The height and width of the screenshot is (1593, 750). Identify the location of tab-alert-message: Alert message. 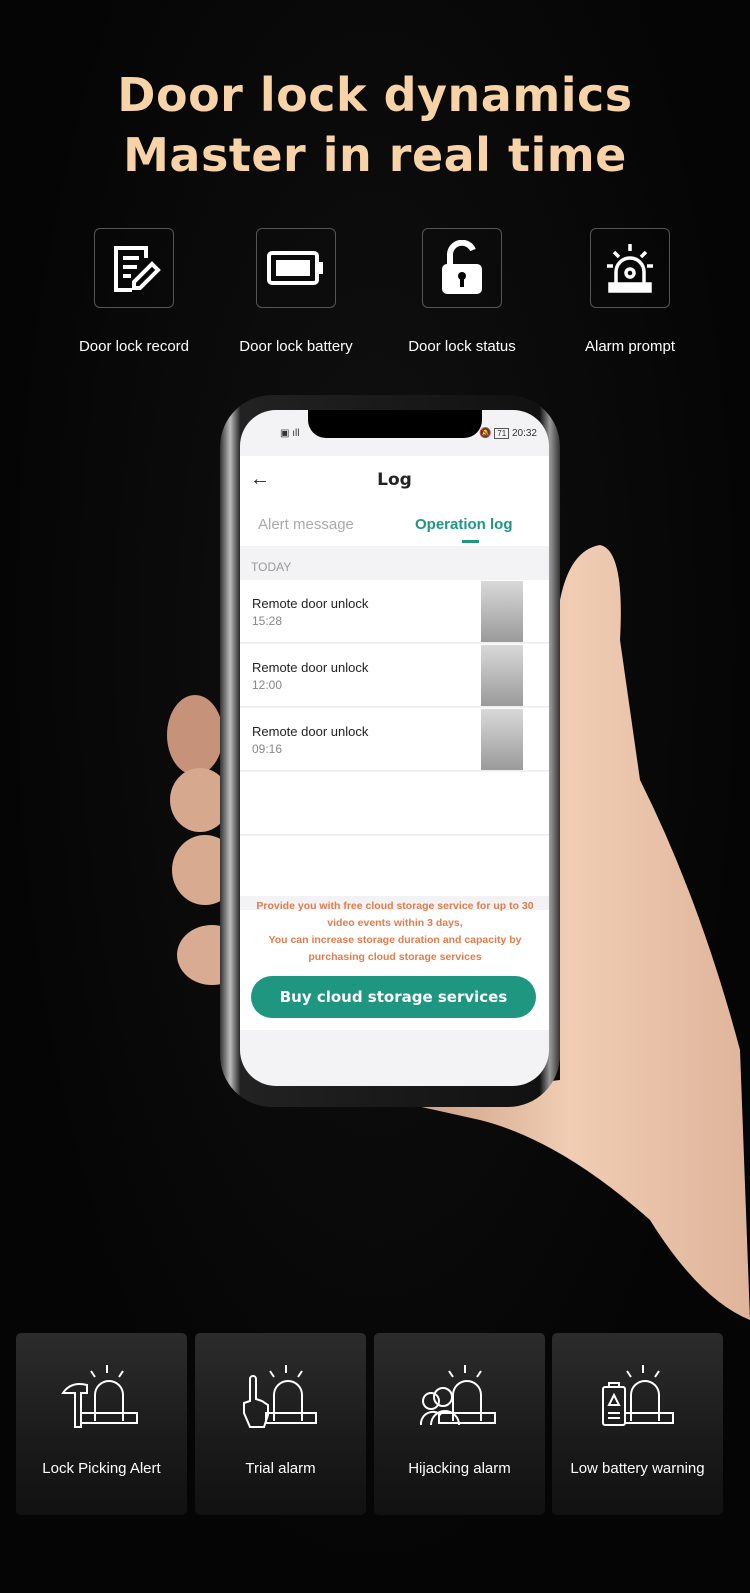
(306, 524).